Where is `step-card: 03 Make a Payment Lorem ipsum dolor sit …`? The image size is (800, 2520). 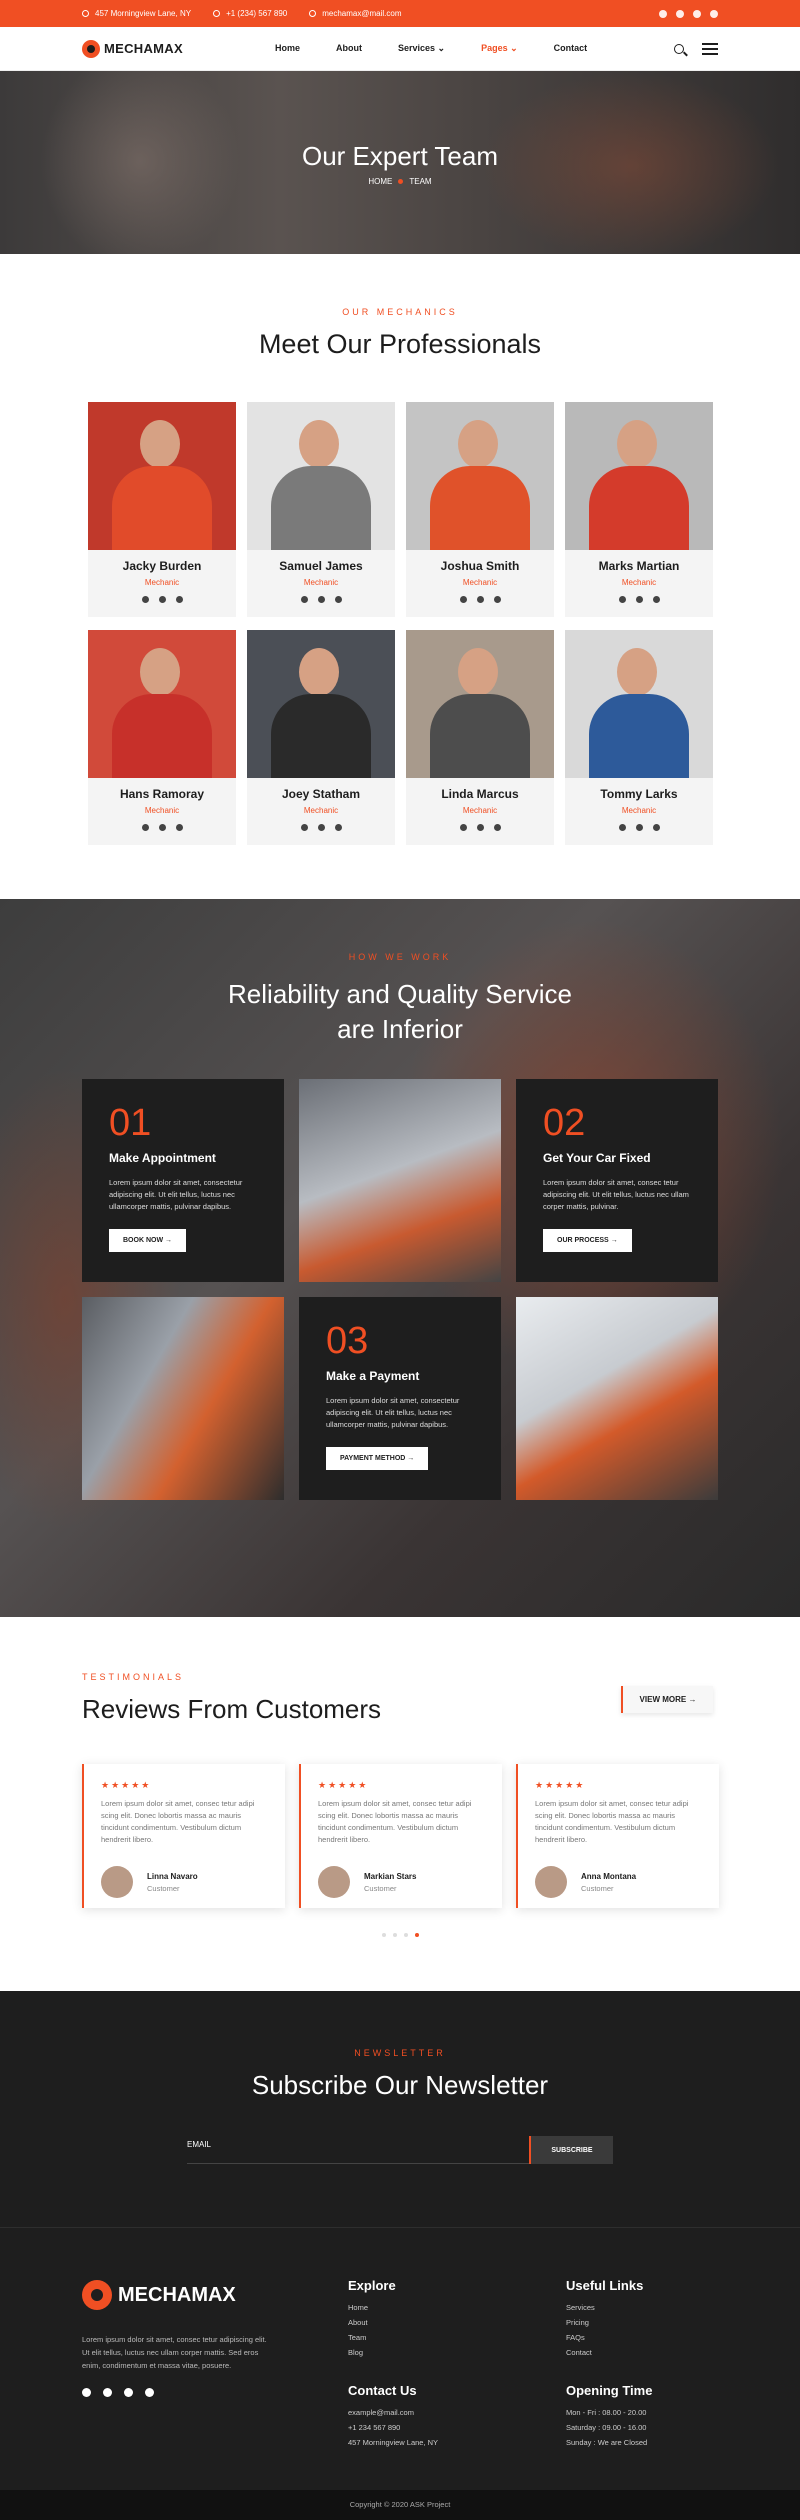
step-card: 03 Make a Payment Lorem ipsum dolor sit … is located at coordinates (400, 1398).